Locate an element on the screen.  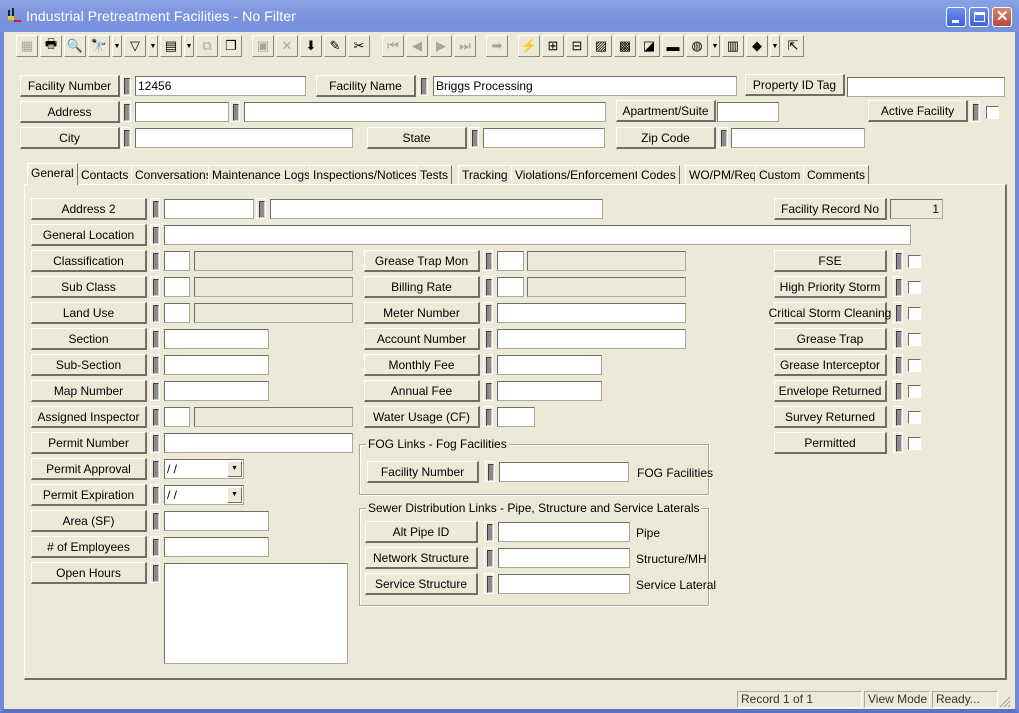
grease-interceptor-button: Grease Interceptor is located at coordinates (830, 365).